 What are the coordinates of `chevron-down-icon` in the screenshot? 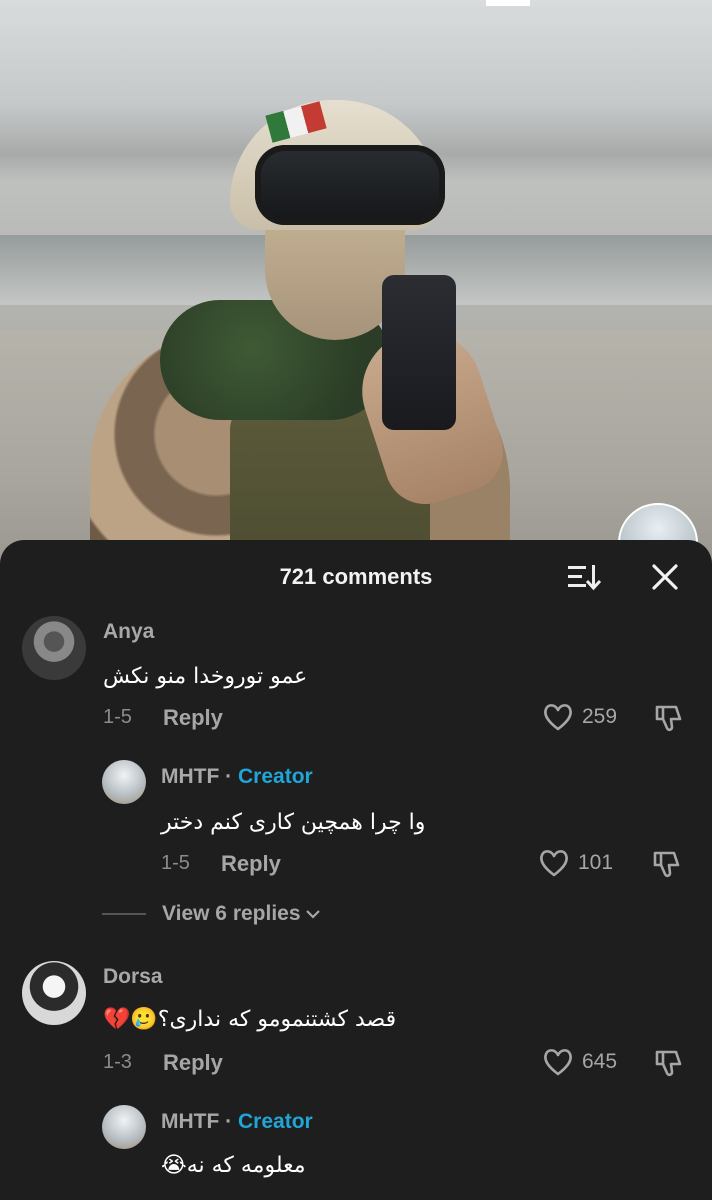 It's located at (312, 914).